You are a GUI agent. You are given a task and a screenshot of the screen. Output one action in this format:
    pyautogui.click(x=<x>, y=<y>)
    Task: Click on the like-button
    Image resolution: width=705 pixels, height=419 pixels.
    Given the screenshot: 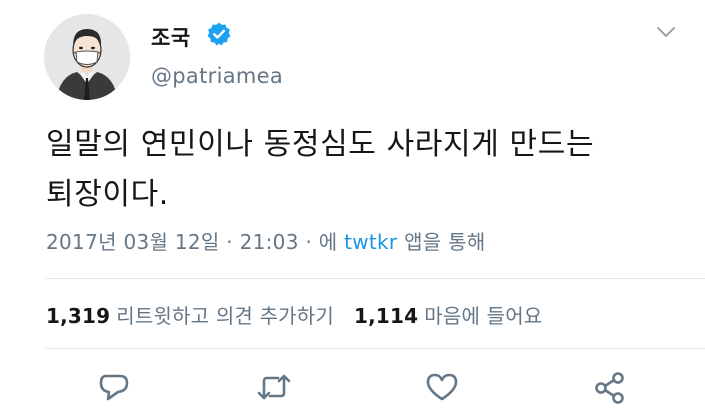 What is the action you would take?
    pyautogui.click(x=442, y=387)
    